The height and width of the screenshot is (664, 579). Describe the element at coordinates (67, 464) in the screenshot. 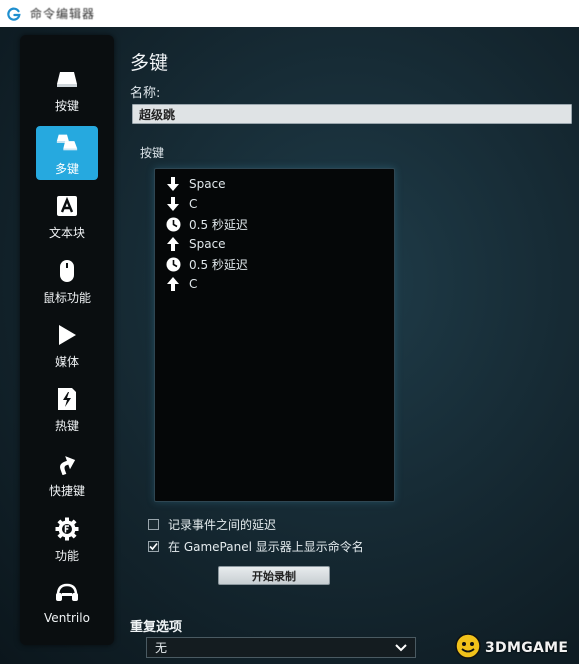

I see `shortcut-arrow-icon` at that location.